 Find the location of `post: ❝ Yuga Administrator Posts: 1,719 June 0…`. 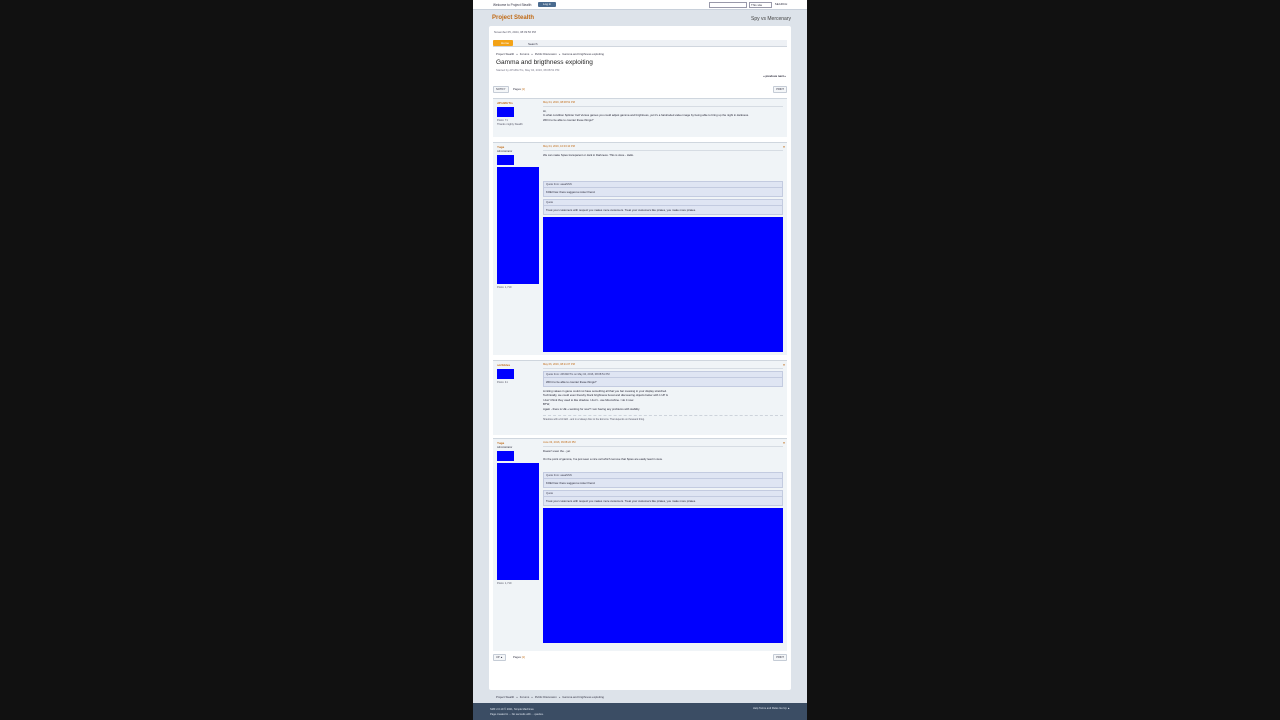

post: ❝ Yuga Administrator Posts: 1,719 June 0… is located at coordinates (640, 544).